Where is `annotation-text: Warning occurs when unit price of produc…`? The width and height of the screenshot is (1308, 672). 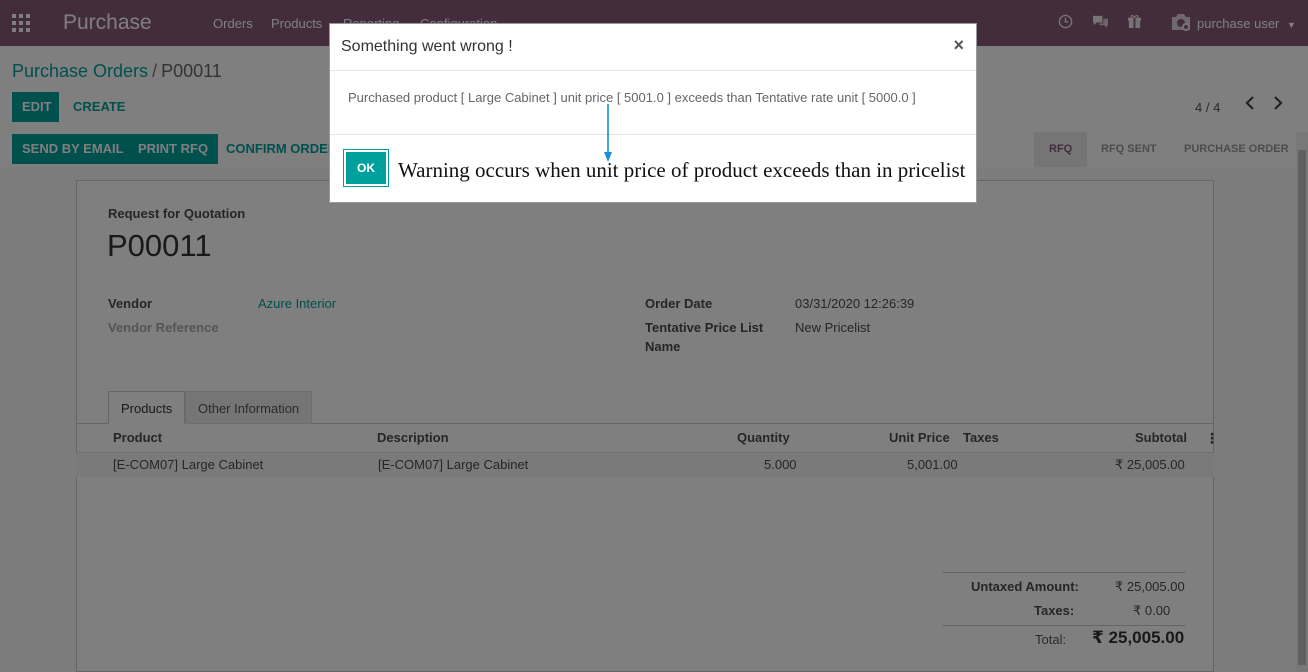 annotation-text: Warning occurs when unit price of produc… is located at coordinates (682, 170).